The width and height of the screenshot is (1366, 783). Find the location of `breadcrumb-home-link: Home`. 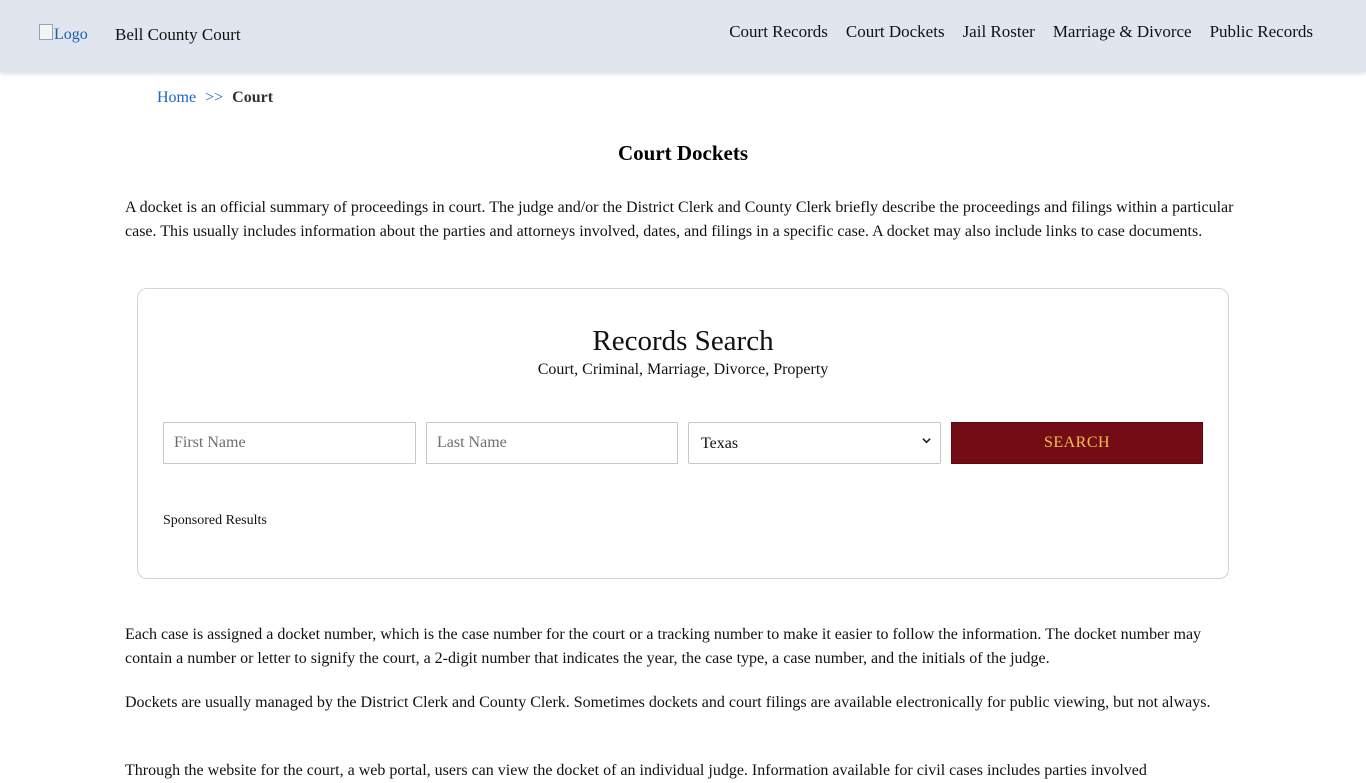

breadcrumb-home-link: Home is located at coordinates (176, 98).